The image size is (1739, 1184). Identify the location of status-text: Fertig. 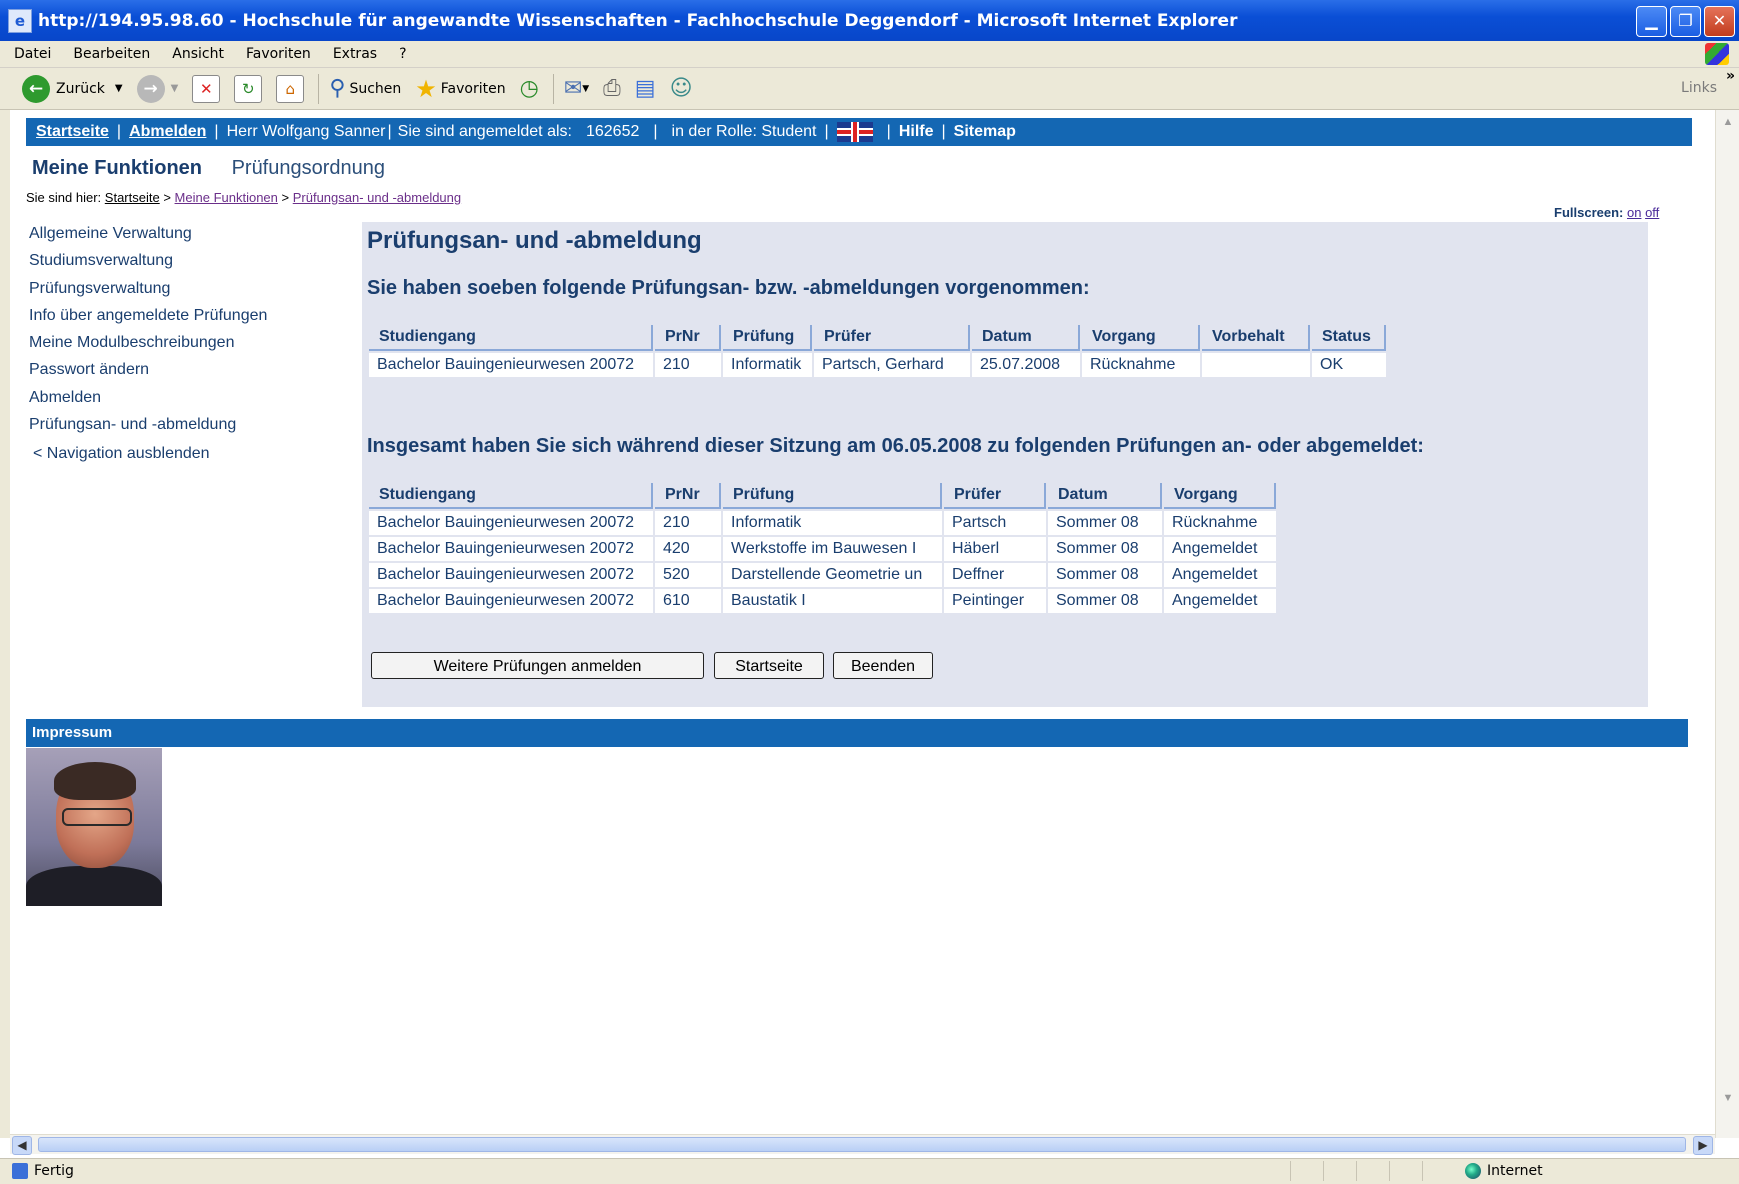
(54, 1171).